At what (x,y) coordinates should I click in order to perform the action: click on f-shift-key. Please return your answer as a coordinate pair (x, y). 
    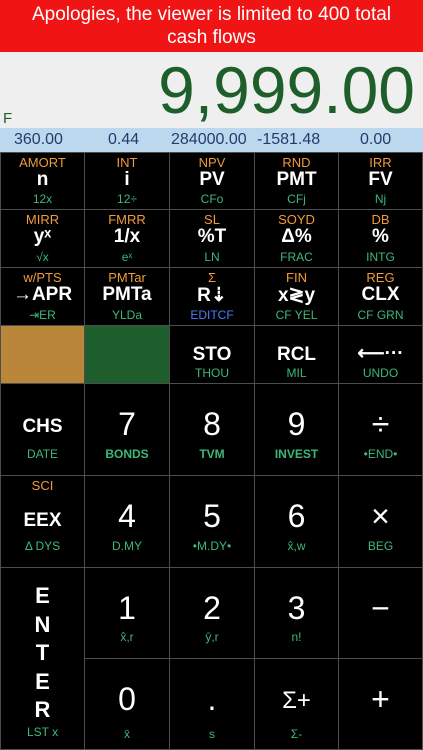
    Looking at the image, I should click on (42, 354).